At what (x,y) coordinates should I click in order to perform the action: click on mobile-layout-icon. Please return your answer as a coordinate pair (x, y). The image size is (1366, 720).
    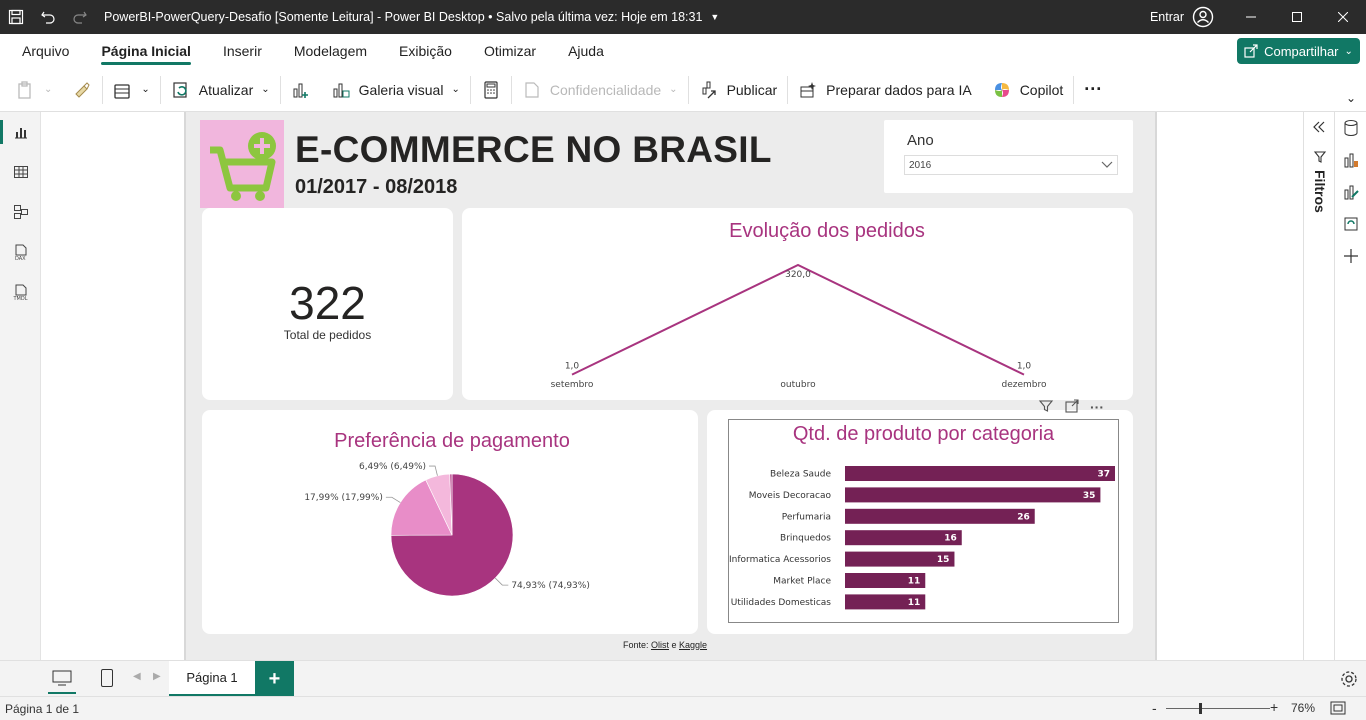
    Looking at the image, I should click on (107, 679).